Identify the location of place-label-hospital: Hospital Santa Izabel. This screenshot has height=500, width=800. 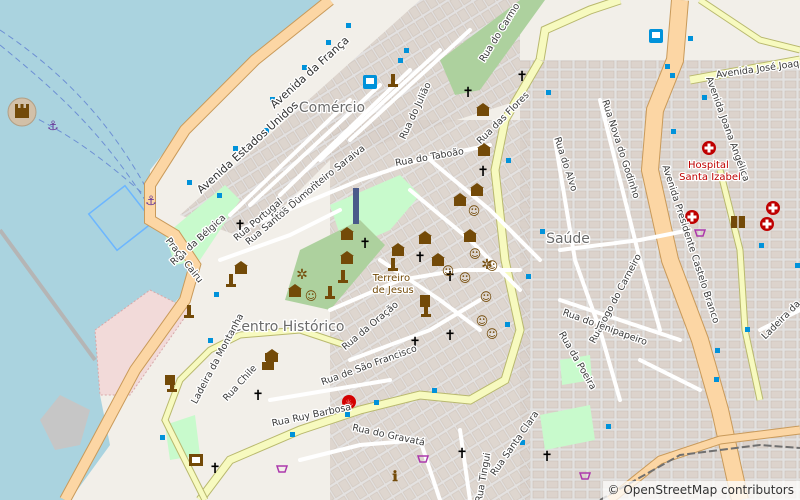
(710, 171).